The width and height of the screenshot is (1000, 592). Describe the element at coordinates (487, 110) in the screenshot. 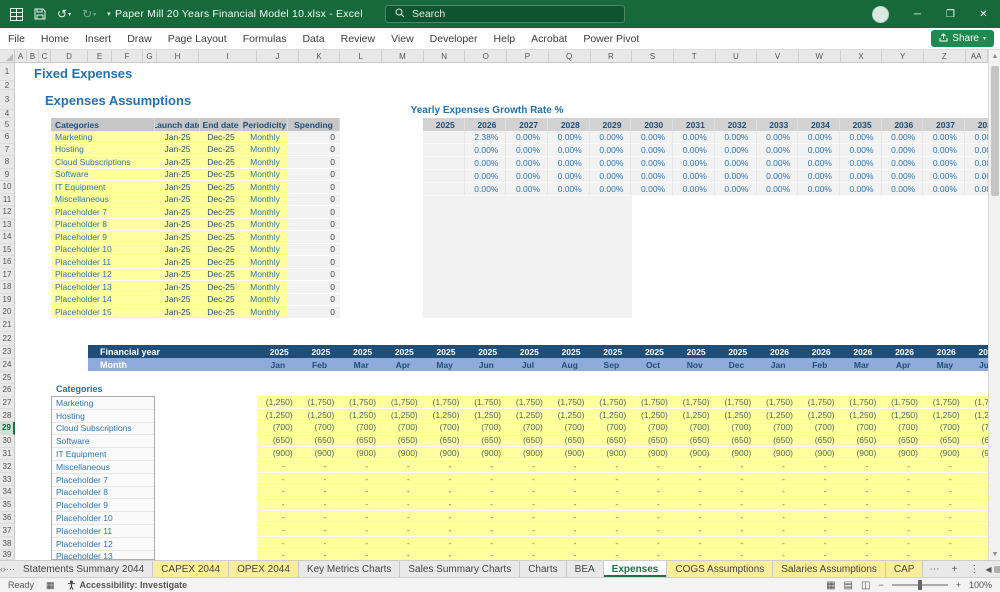

I see `growth-table-title: Yearly Expenses Growth Rate %` at that location.